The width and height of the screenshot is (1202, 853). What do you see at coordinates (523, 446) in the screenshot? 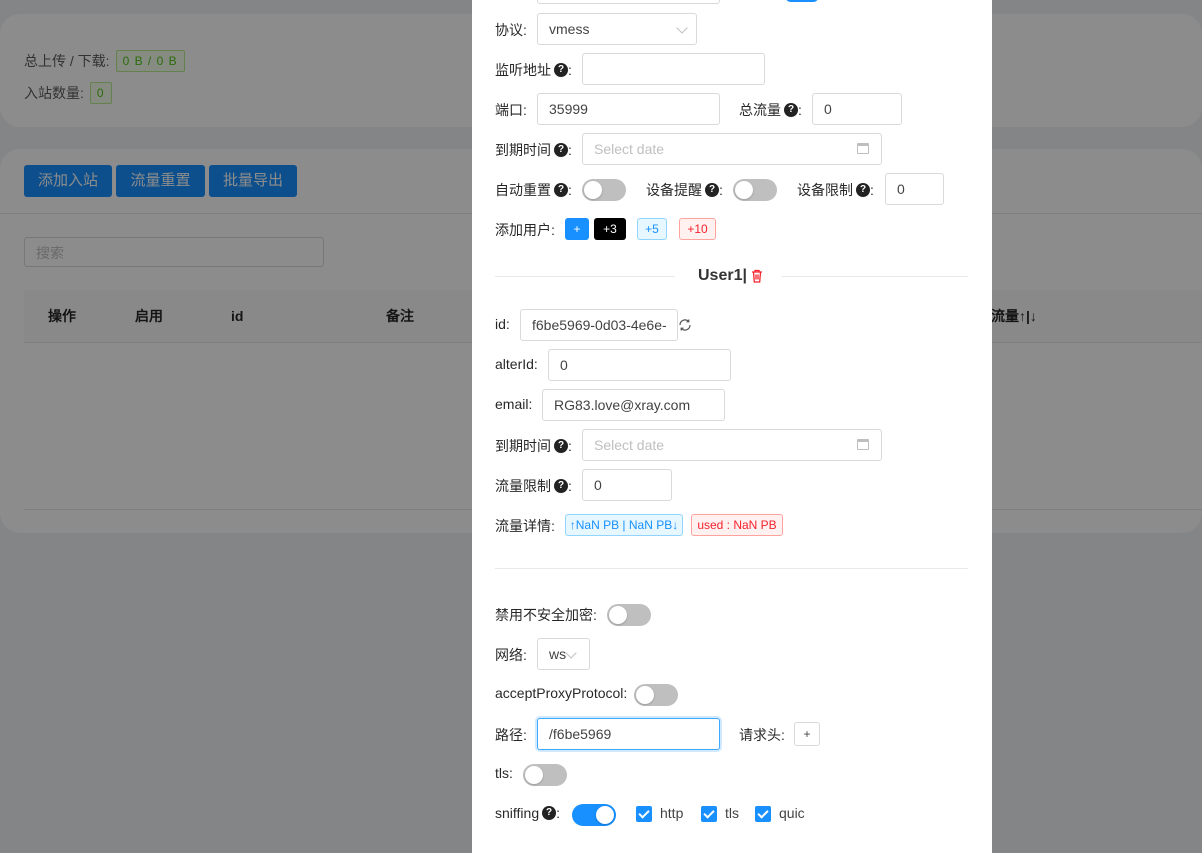
I see `user-expiry-label: 到期时间` at bounding box center [523, 446].